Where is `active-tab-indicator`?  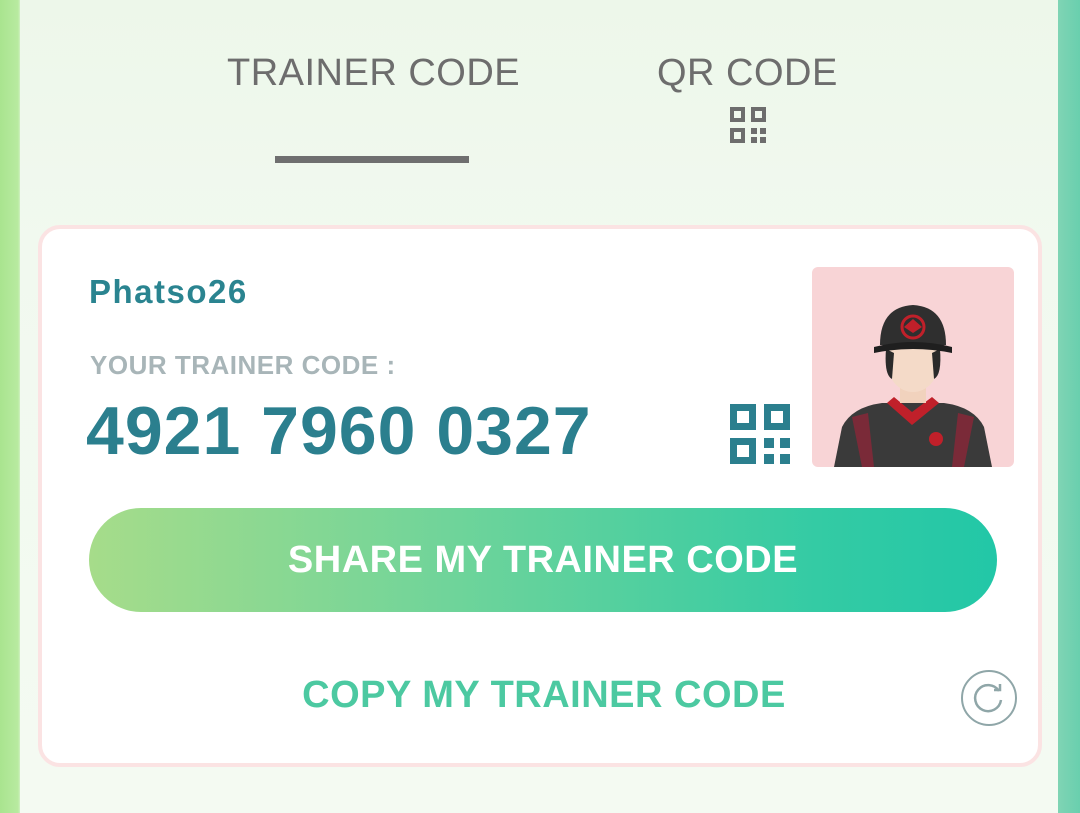
active-tab-indicator is located at coordinates (372, 159).